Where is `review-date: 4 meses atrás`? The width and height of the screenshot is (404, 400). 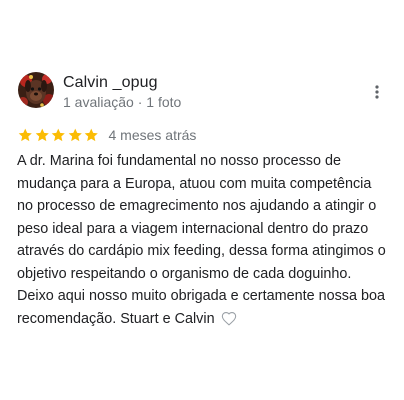 review-date: 4 meses atrás is located at coordinates (152, 135).